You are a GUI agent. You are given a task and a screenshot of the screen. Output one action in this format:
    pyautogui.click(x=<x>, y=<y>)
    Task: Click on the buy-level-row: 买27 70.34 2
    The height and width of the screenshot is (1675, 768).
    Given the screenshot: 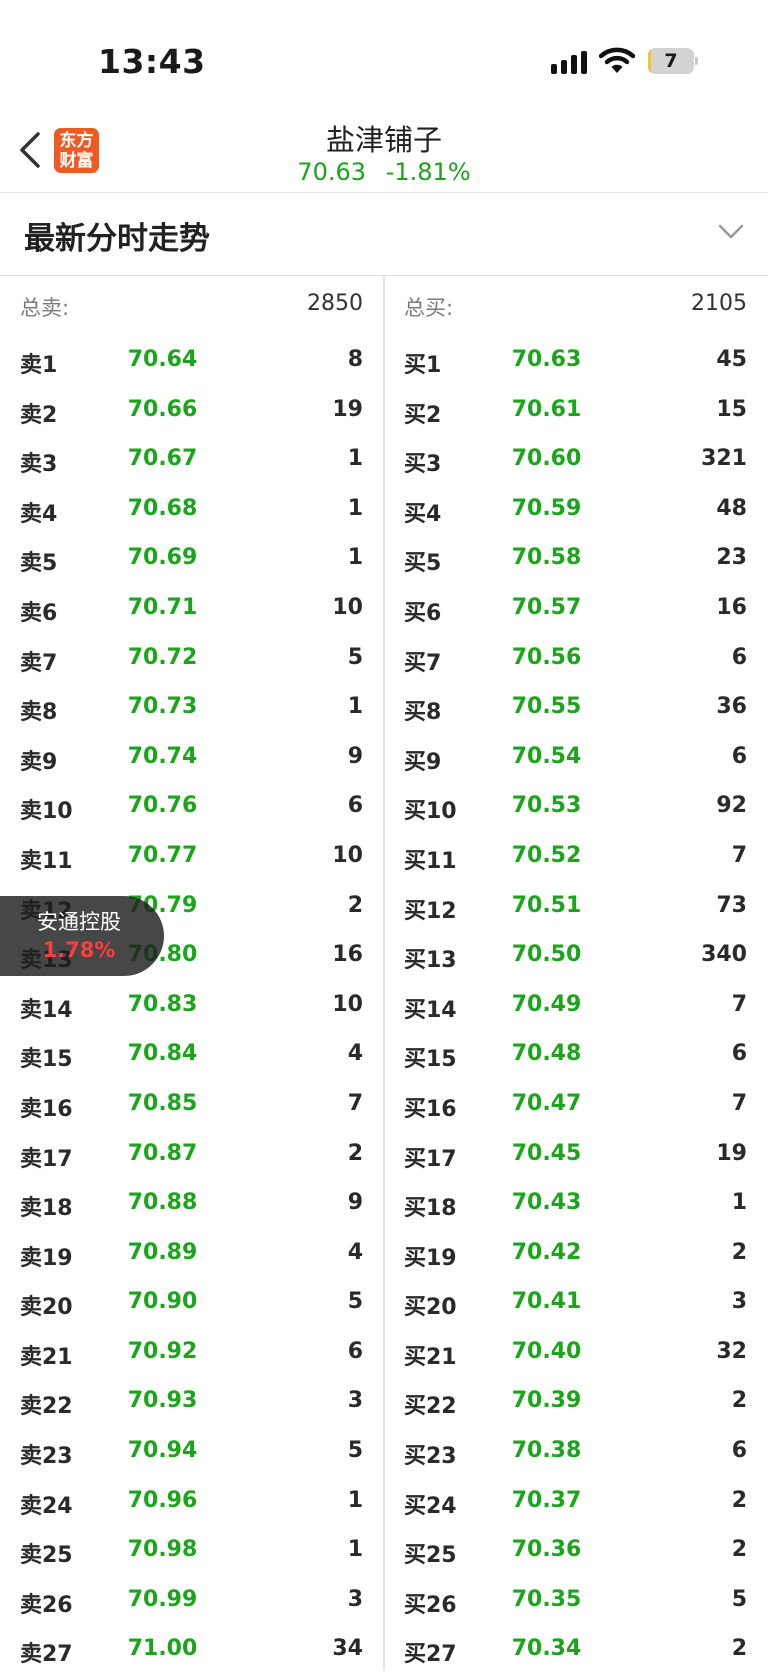 What is the action you would take?
    pyautogui.click(x=575, y=1650)
    